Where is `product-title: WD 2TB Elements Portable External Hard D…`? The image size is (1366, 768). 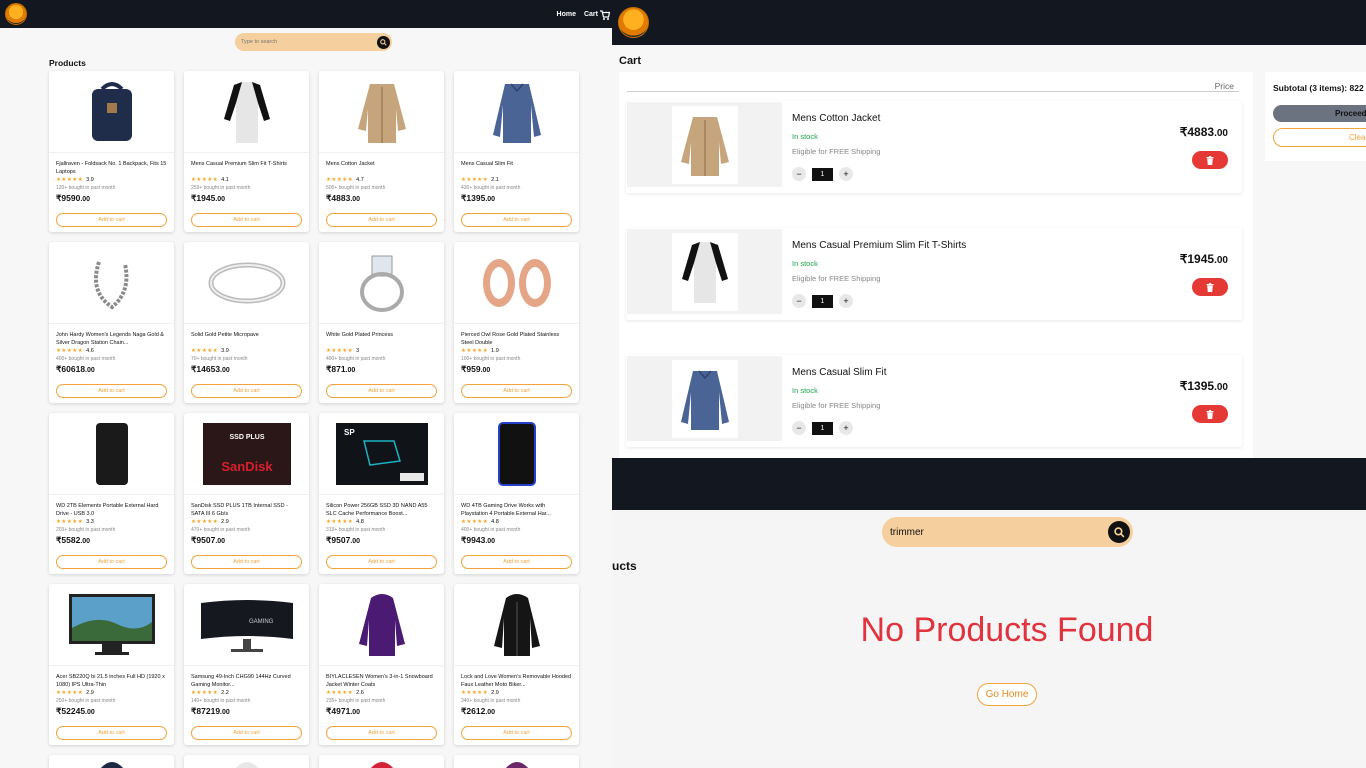 product-title: WD 2TB Elements Portable External Hard D… is located at coordinates (111, 510).